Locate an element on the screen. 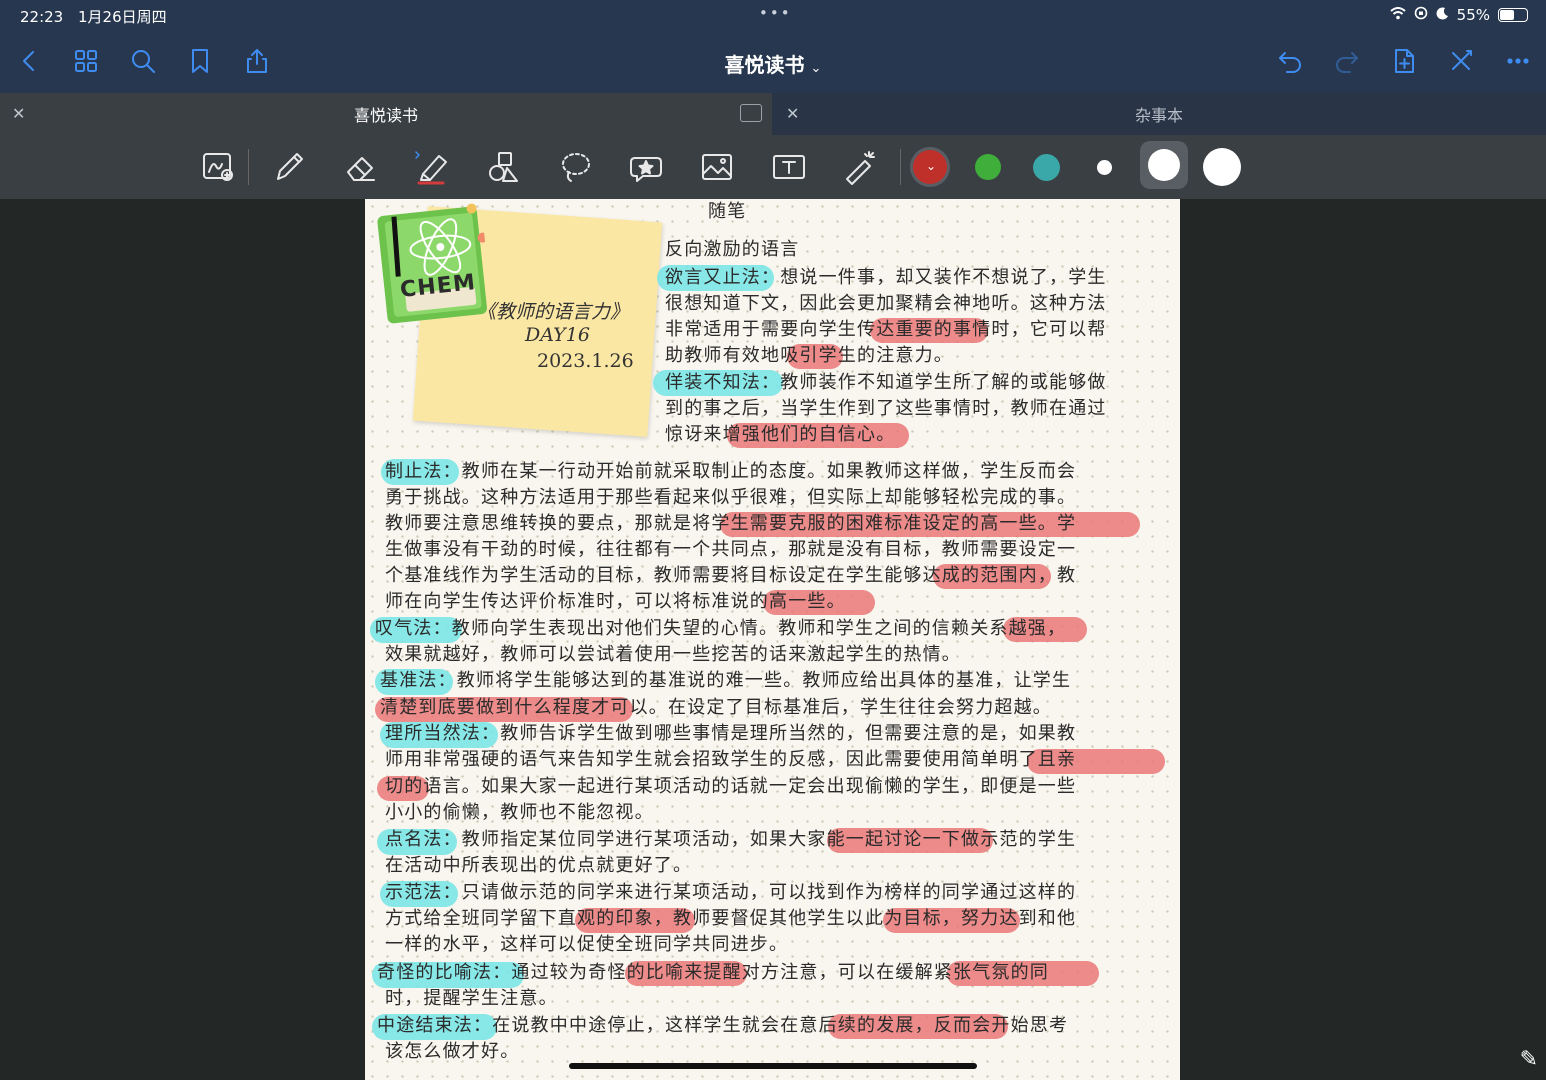 The width and height of the screenshot is (1546, 1080). tab-xiyue-dushu: 喜悦读书 is located at coordinates (386, 114).